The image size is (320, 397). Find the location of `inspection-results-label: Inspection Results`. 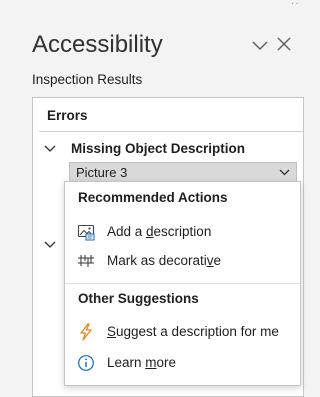

inspection-results-label: Inspection Results is located at coordinates (87, 79).